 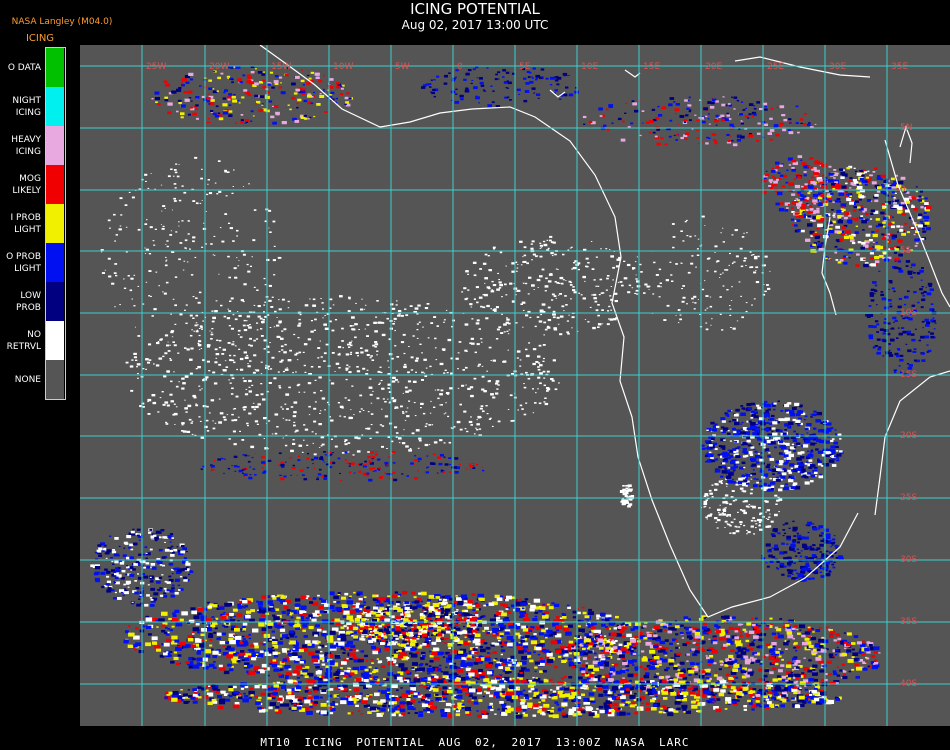 I want to click on legend-item: LOW PROB, so click(x=33, y=301).